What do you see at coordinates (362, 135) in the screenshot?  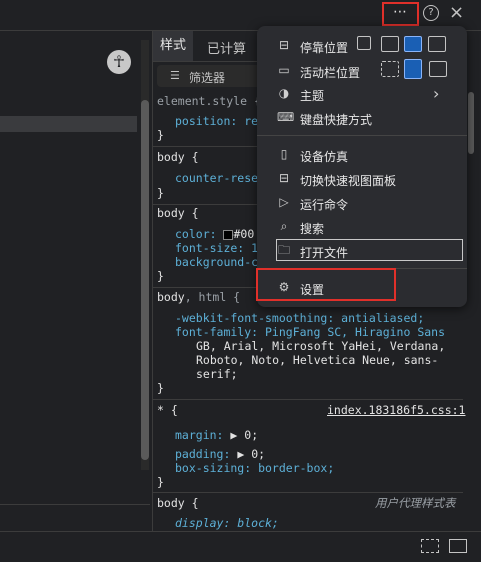 I see `menu-divider` at bounding box center [362, 135].